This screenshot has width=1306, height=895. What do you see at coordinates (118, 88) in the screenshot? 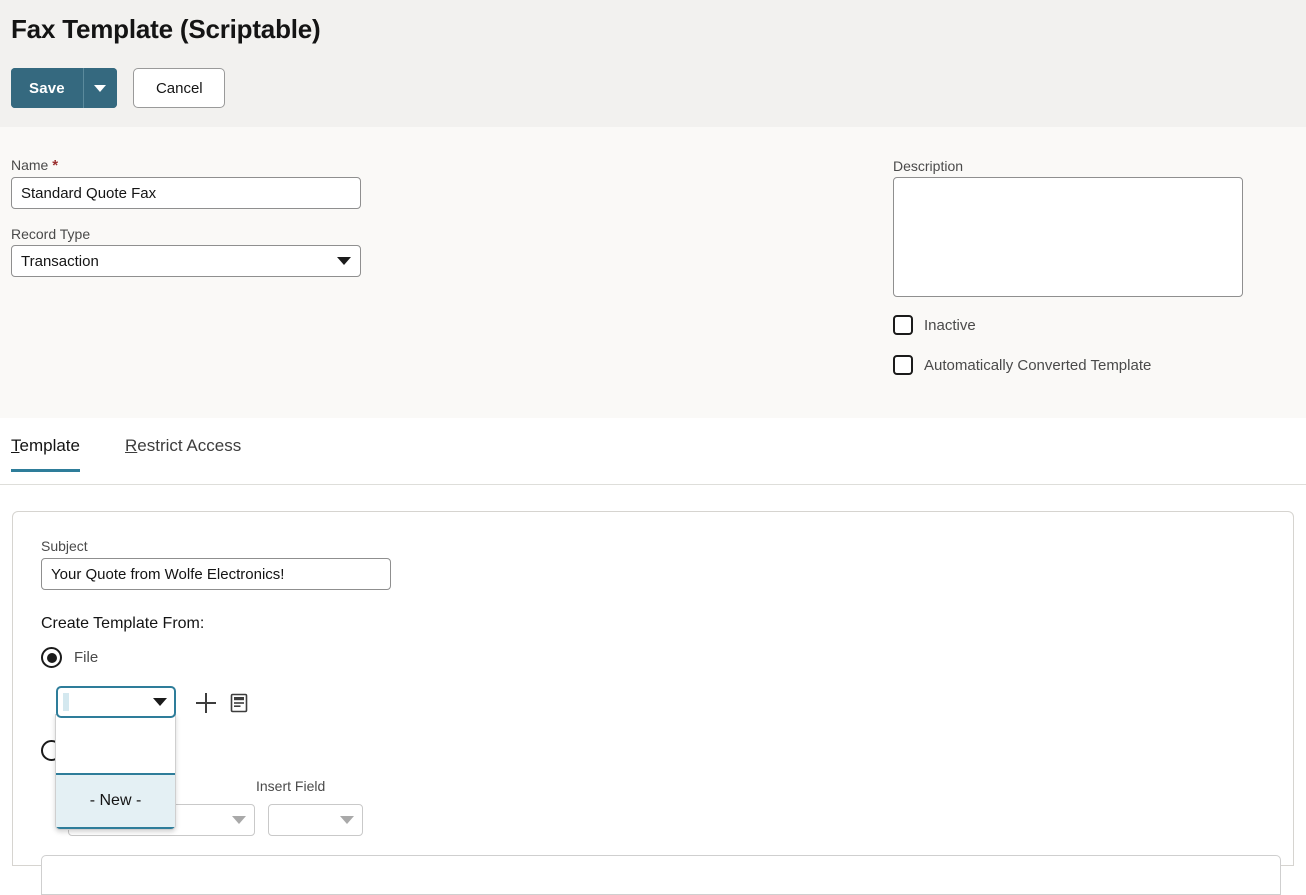
I see `header-action-buttons: Save Cancel` at bounding box center [118, 88].